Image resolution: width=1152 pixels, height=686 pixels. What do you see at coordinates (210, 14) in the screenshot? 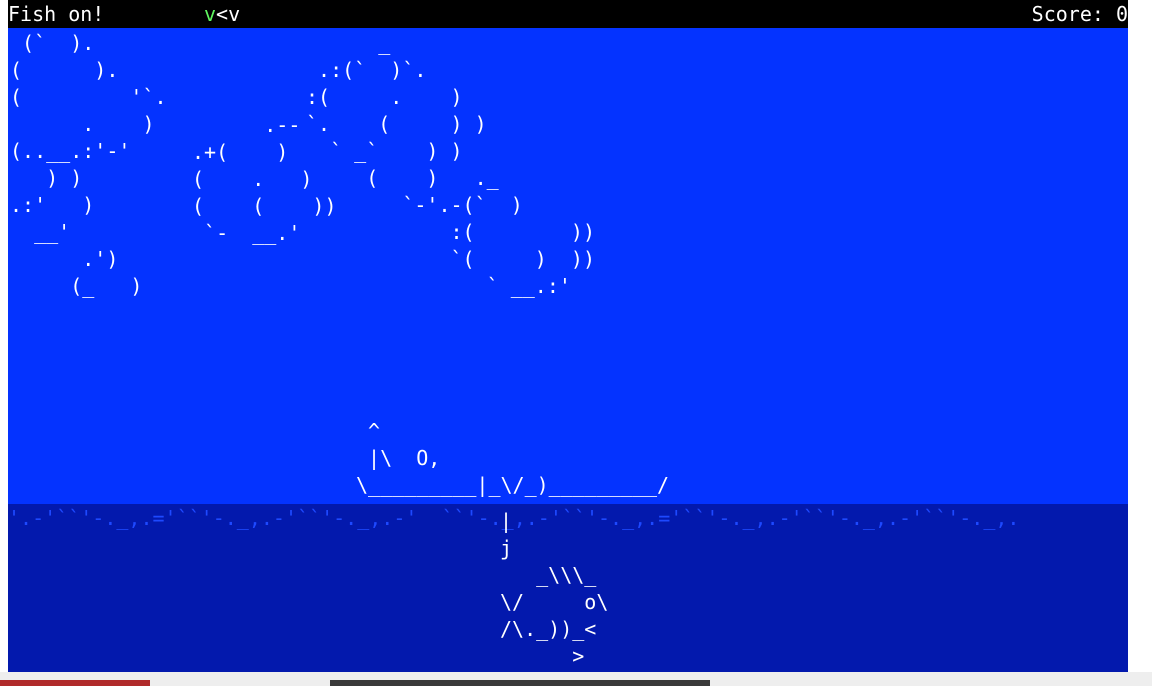
I see `bite-indicator-active: v` at bounding box center [210, 14].